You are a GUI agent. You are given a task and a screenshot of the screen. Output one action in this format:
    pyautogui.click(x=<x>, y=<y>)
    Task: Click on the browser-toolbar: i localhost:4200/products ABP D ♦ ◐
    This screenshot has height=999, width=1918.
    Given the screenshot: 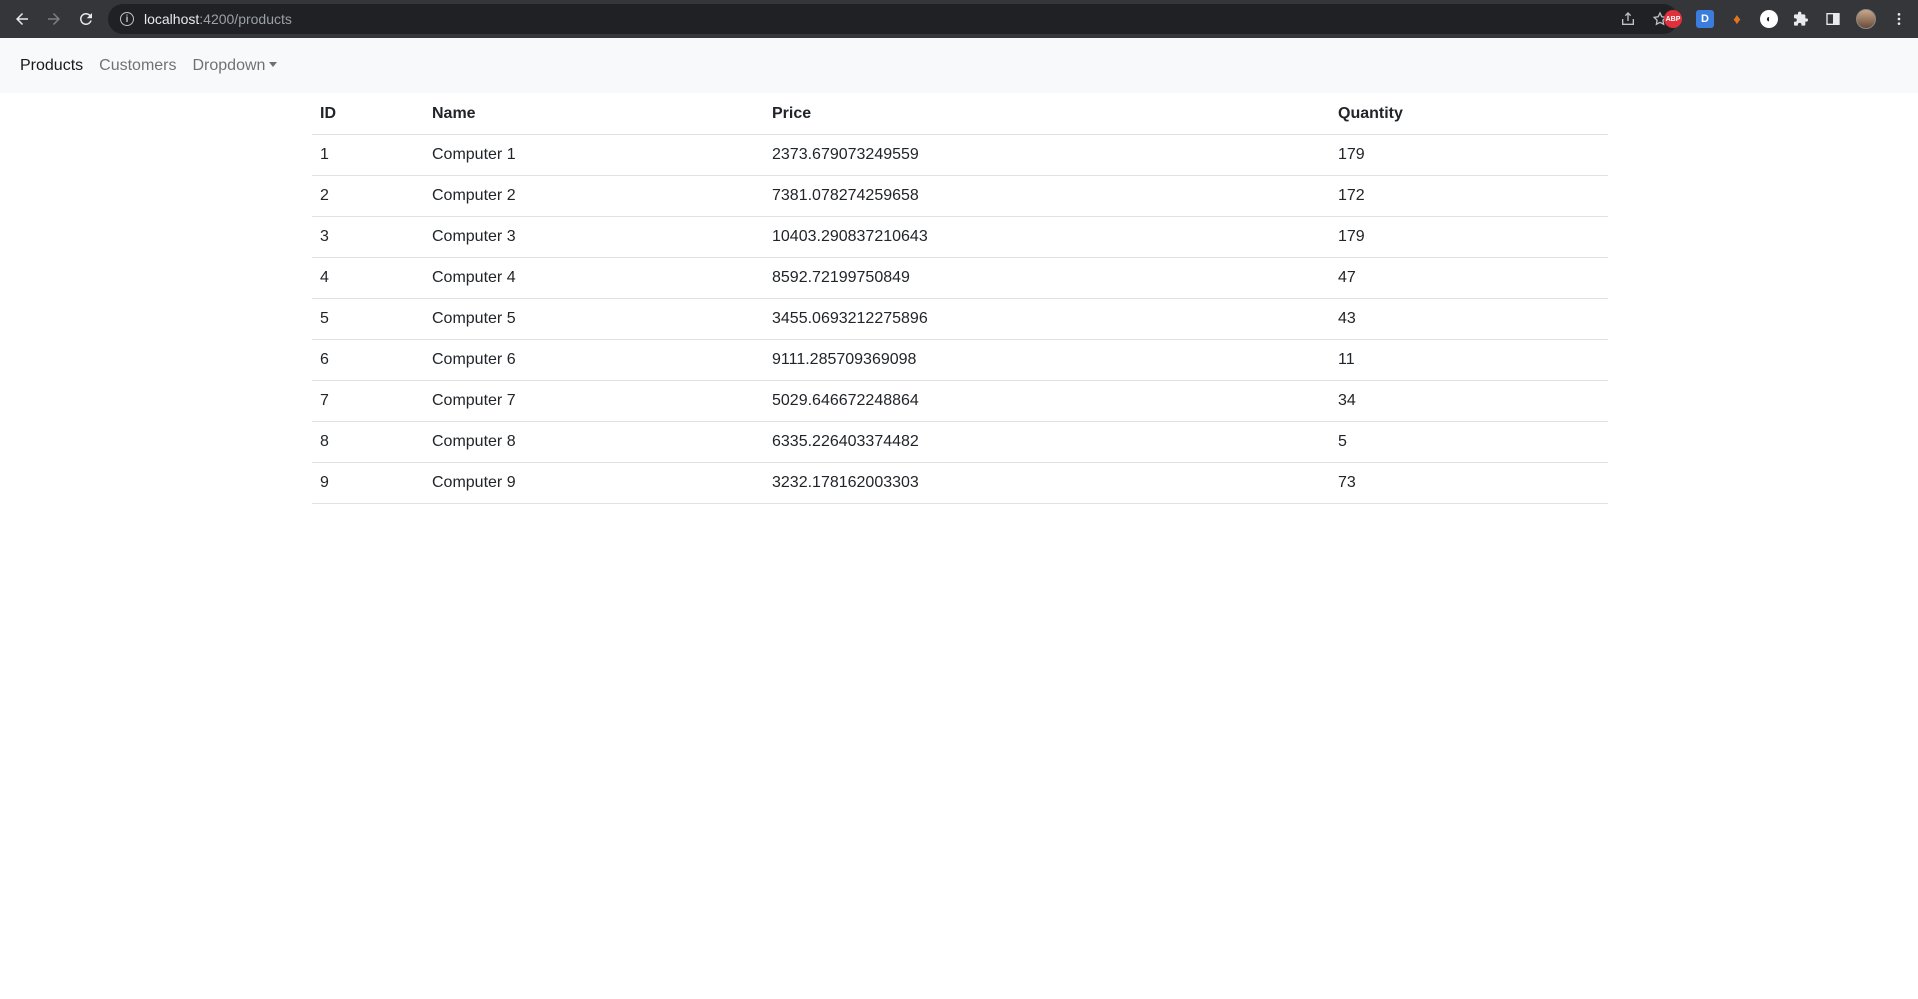 What is the action you would take?
    pyautogui.click(x=959, y=19)
    